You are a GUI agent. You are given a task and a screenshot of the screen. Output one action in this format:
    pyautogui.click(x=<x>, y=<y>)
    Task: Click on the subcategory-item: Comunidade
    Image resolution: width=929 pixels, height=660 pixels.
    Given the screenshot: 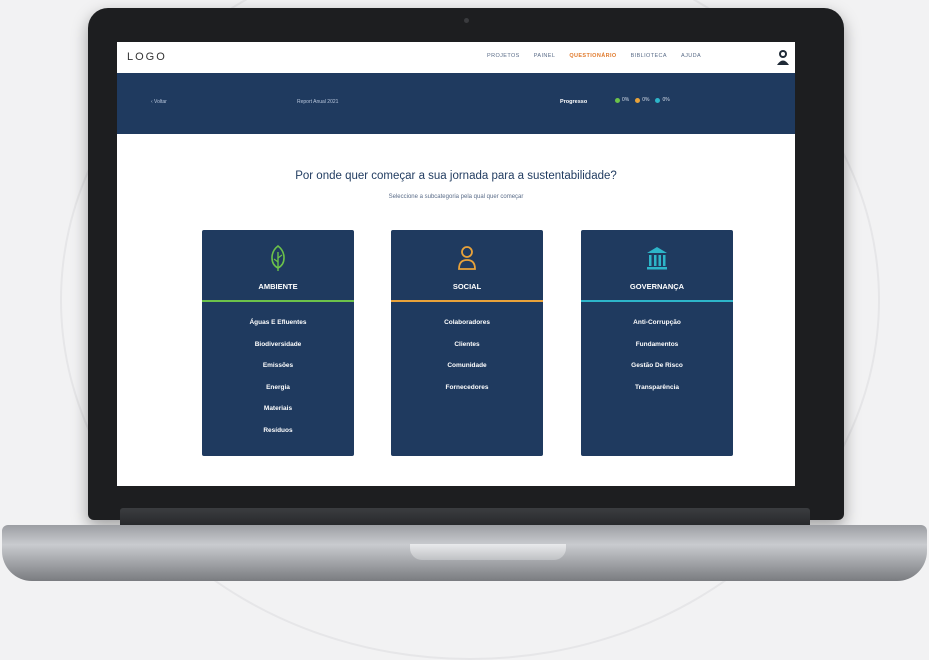 What is the action you would take?
    pyautogui.click(x=467, y=366)
    